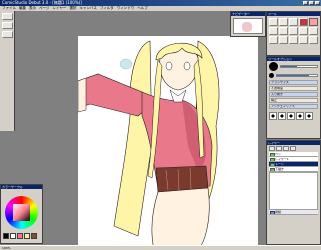 The height and width of the screenshot is (250, 321). I want to click on tool-panel: ツール, so click(293, 33).